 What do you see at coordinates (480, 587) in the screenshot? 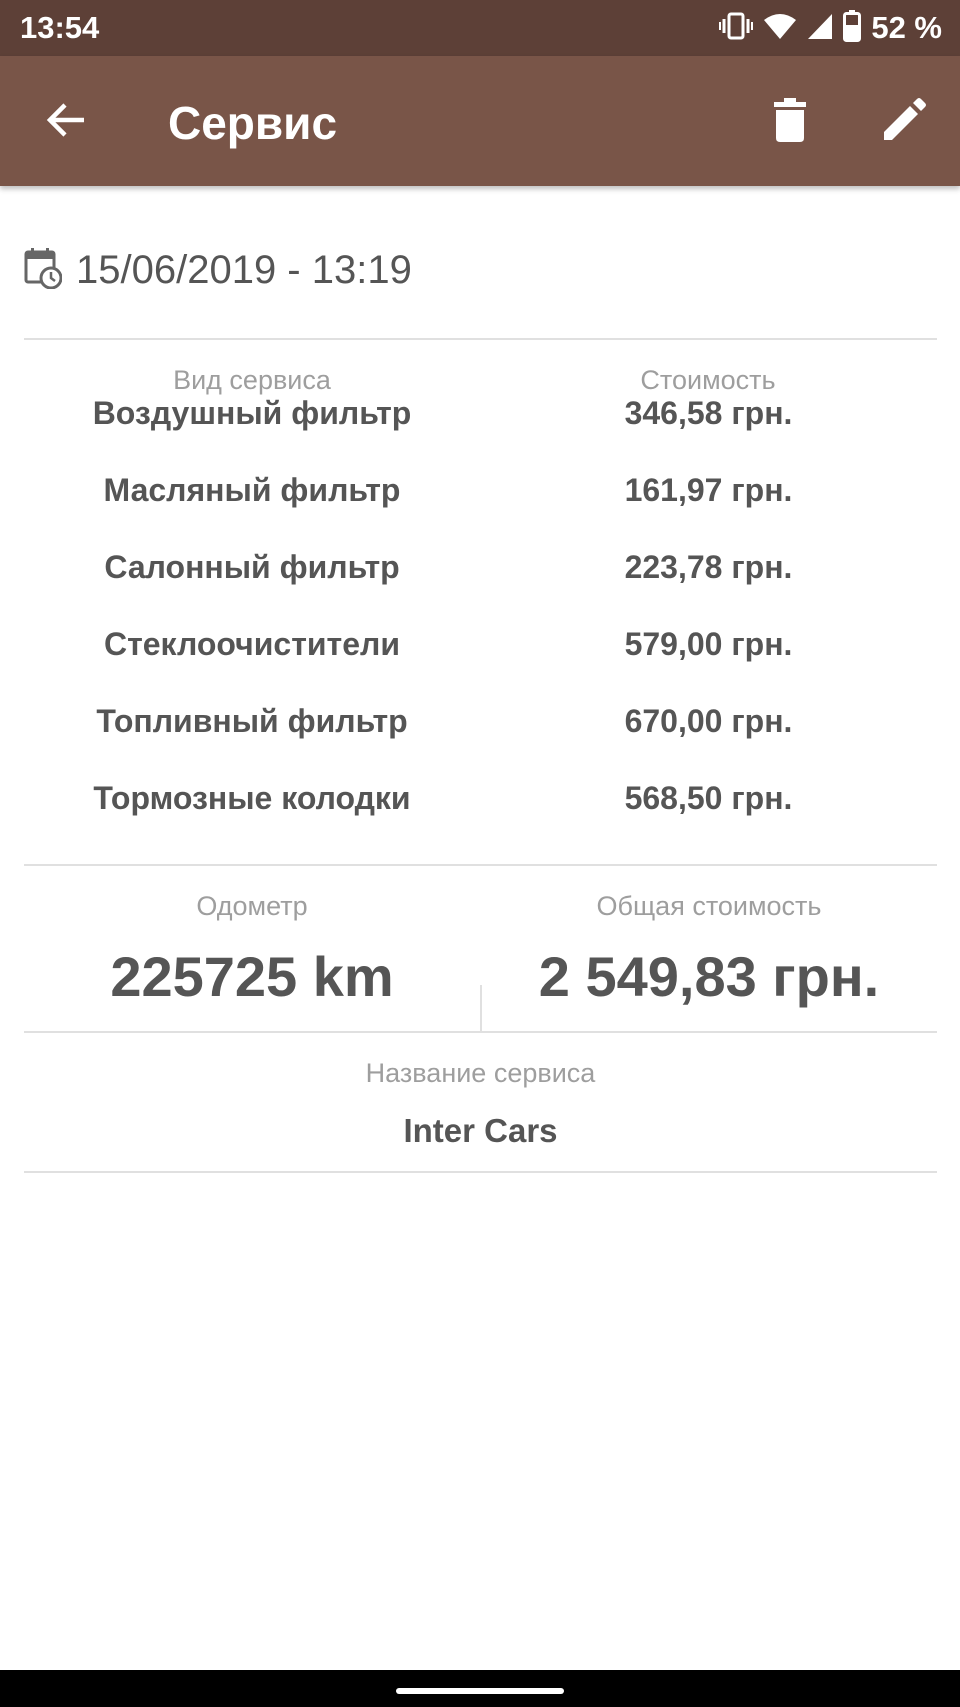
I see `service-row: Салонный фильтр 223,78 грн.` at bounding box center [480, 587].